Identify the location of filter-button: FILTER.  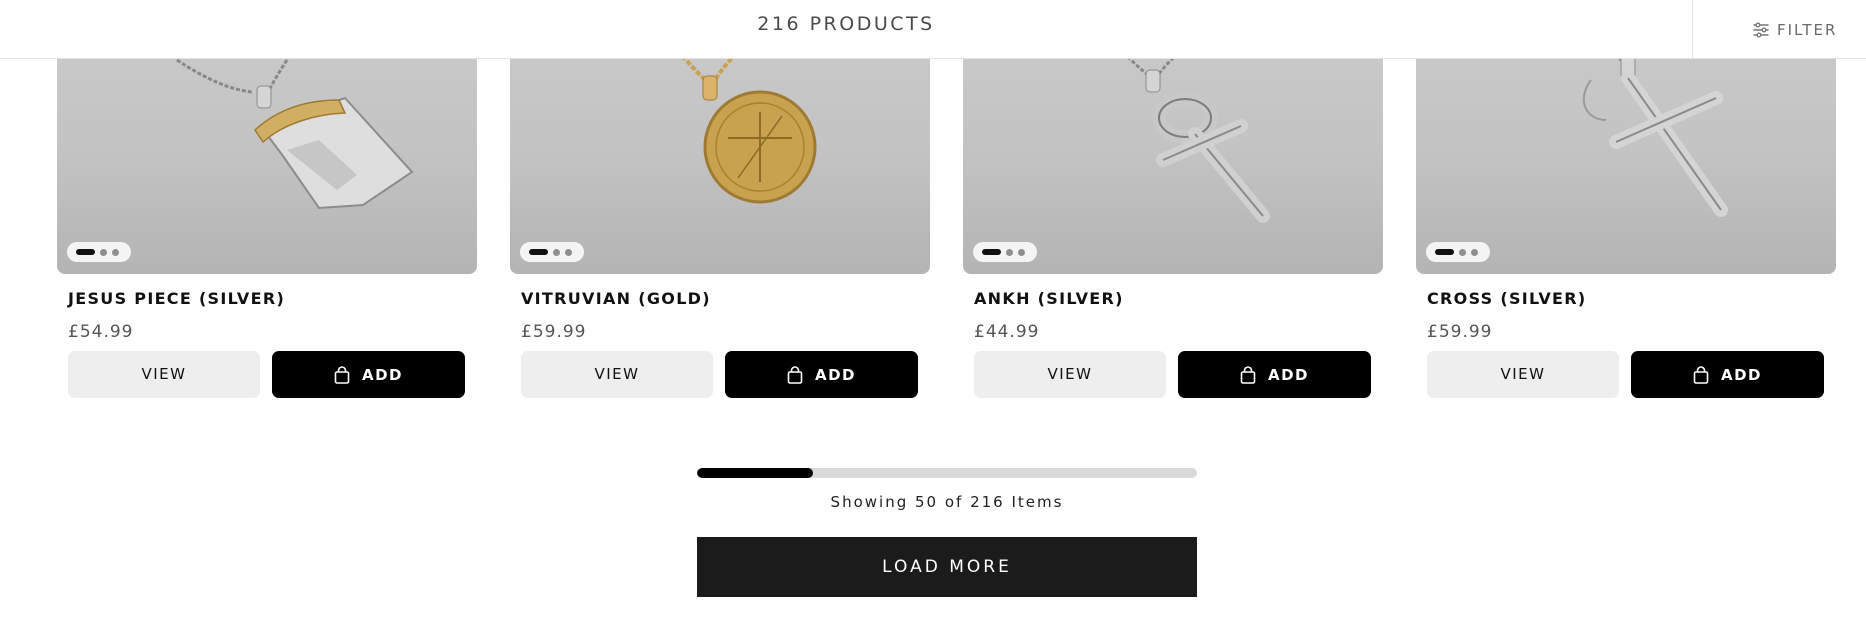
(1779, 29).